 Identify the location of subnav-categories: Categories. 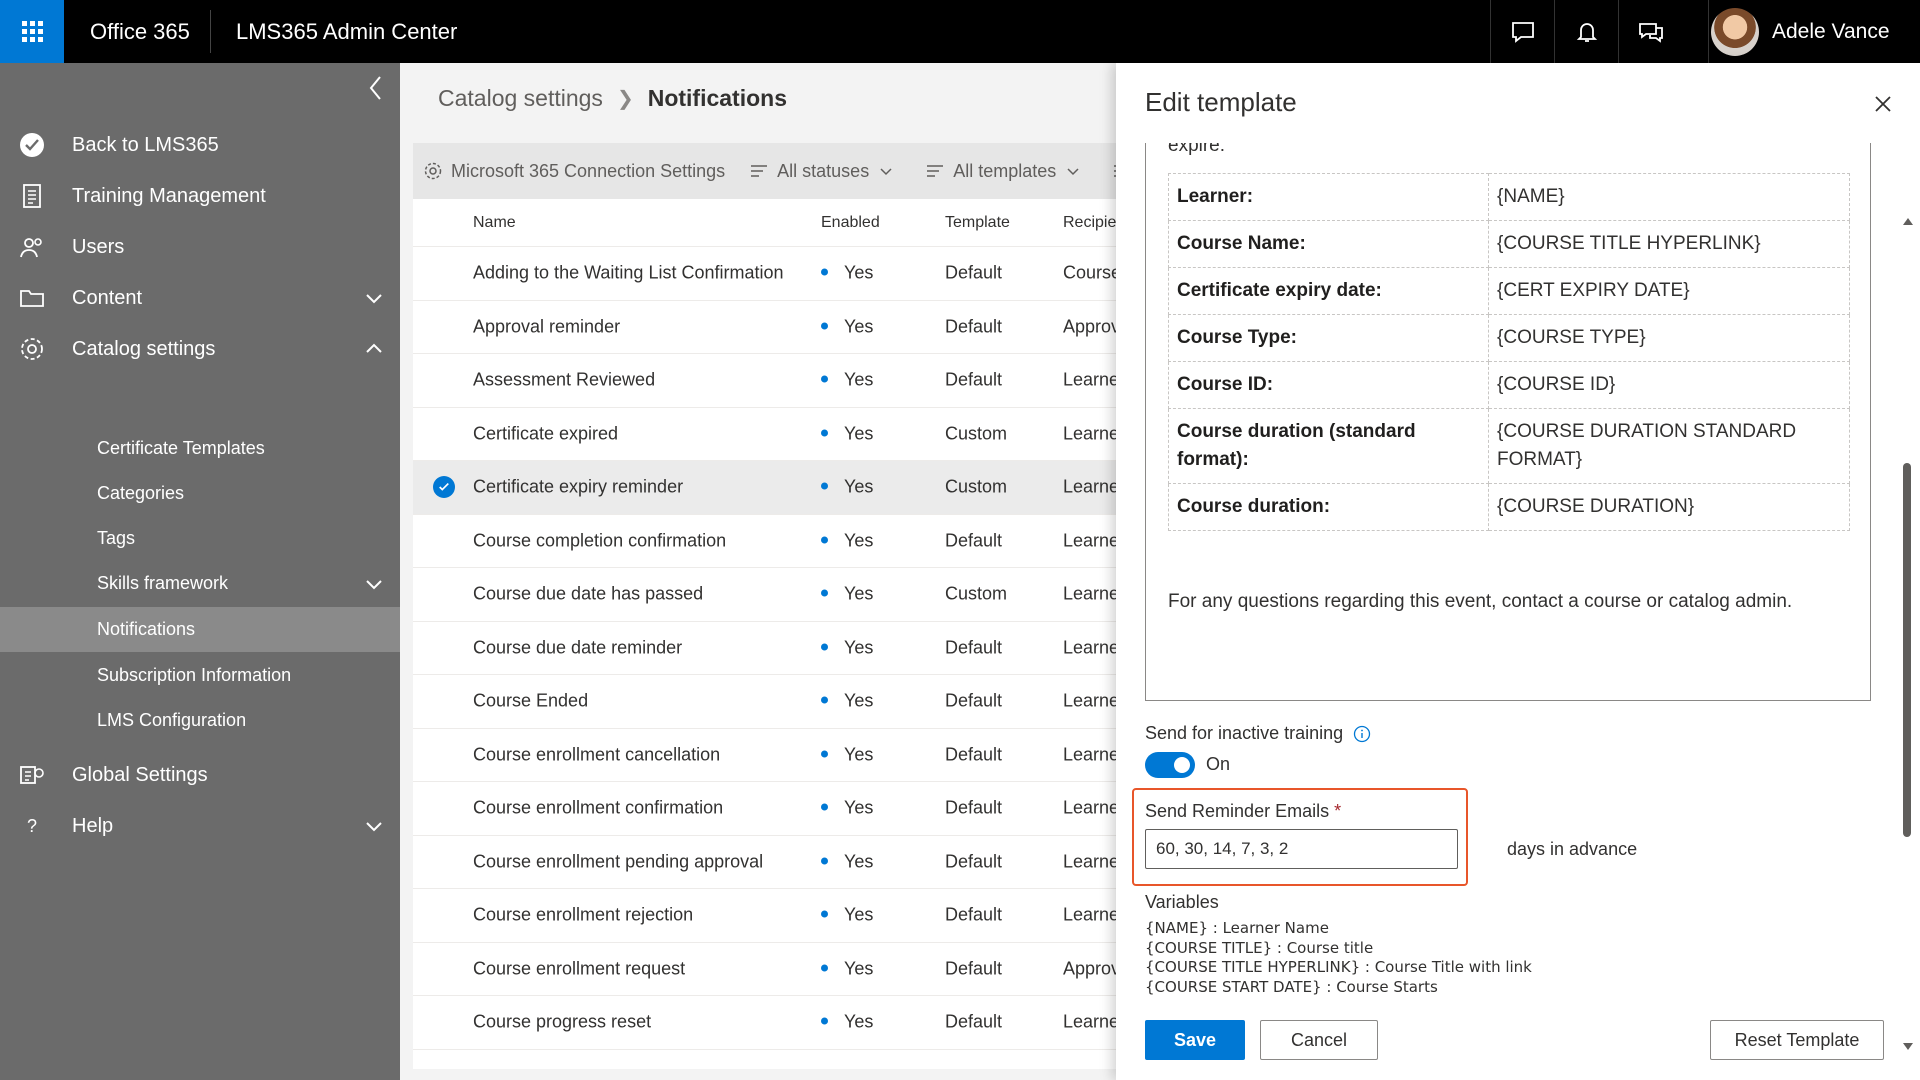
(200, 493).